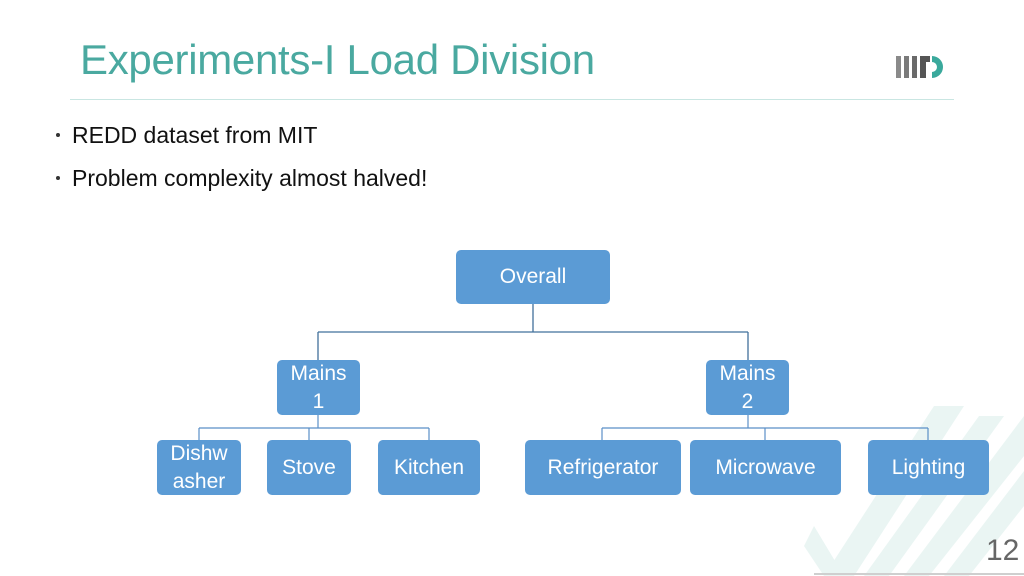 The image size is (1024, 576). What do you see at coordinates (919, 574) in the screenshot?
I see `footer-divider` at bounding box center [919, 574].